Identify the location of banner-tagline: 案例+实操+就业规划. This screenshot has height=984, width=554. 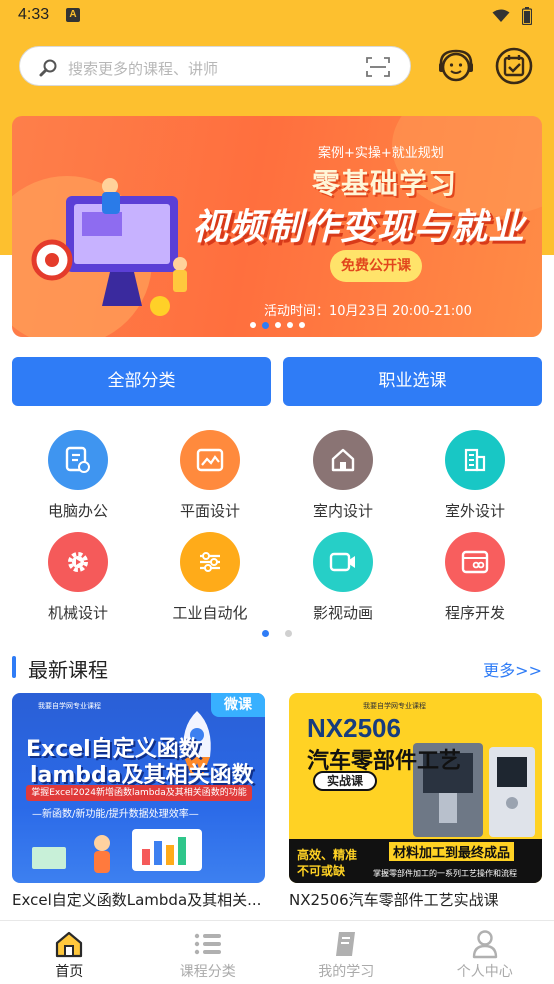
(381, 153).